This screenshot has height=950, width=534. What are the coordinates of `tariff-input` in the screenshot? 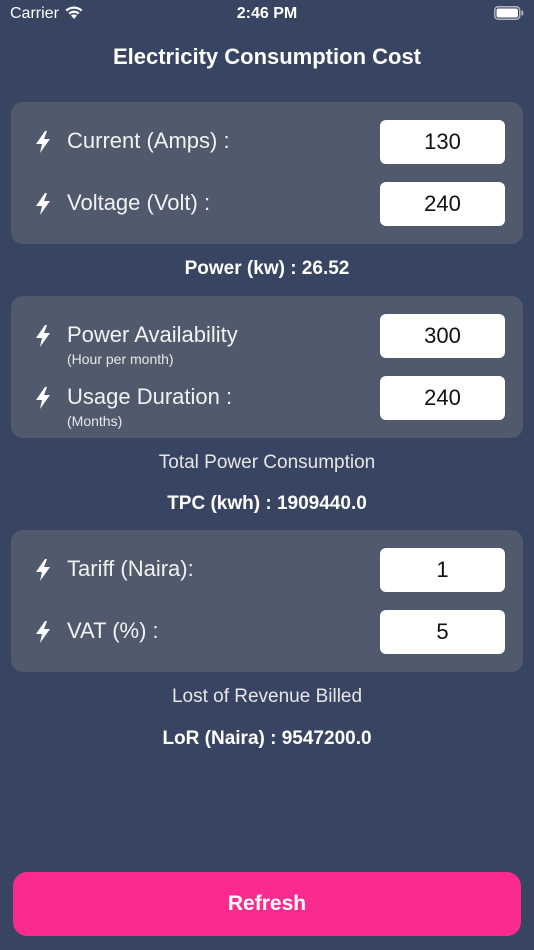 It's located at (442, 570).